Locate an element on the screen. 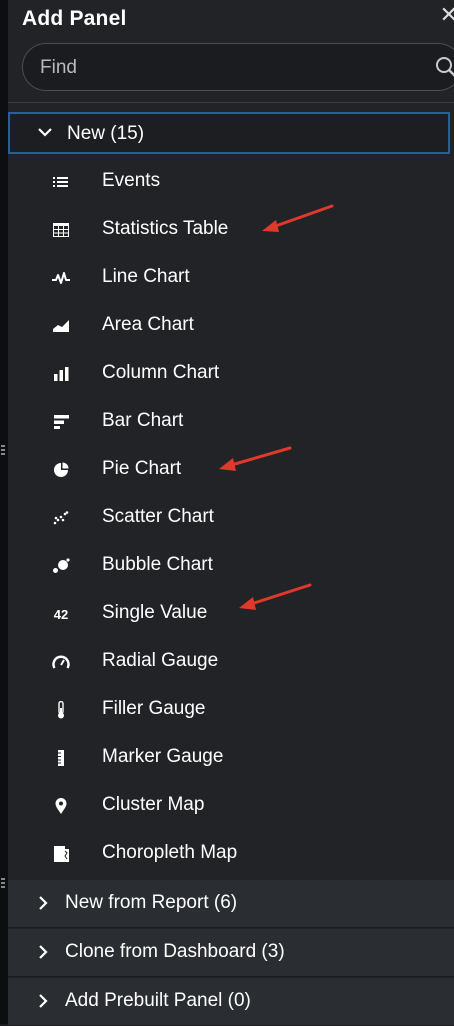 Image resolution: width=454 pixels, height=1026 pixels. list-item-statistics-table: Statistics Table is located at coordinates (231, 230).